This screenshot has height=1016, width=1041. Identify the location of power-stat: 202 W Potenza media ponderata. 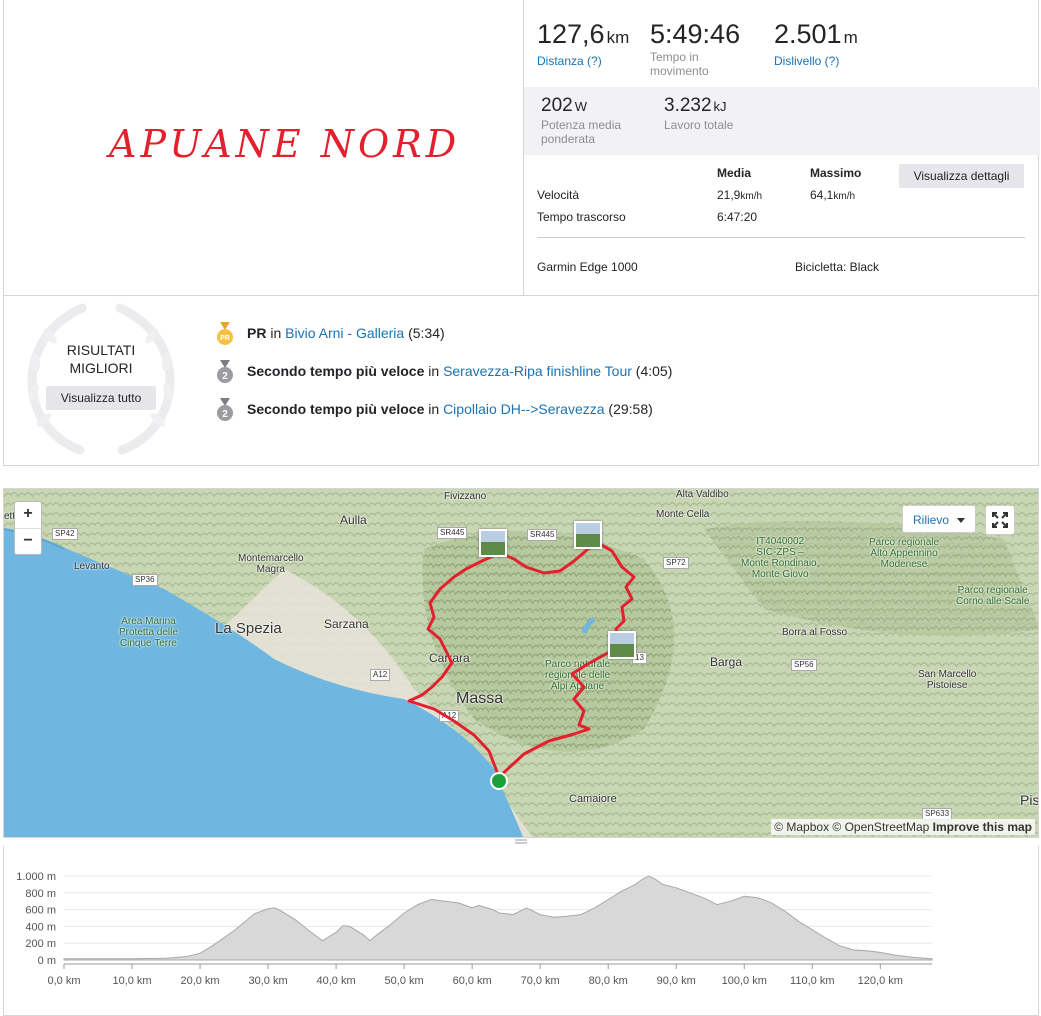
(581, 120).